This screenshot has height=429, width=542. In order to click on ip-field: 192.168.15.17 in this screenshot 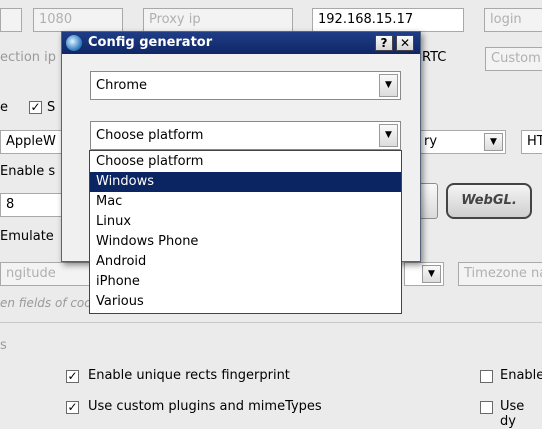, I will do `click(388, 20)`.